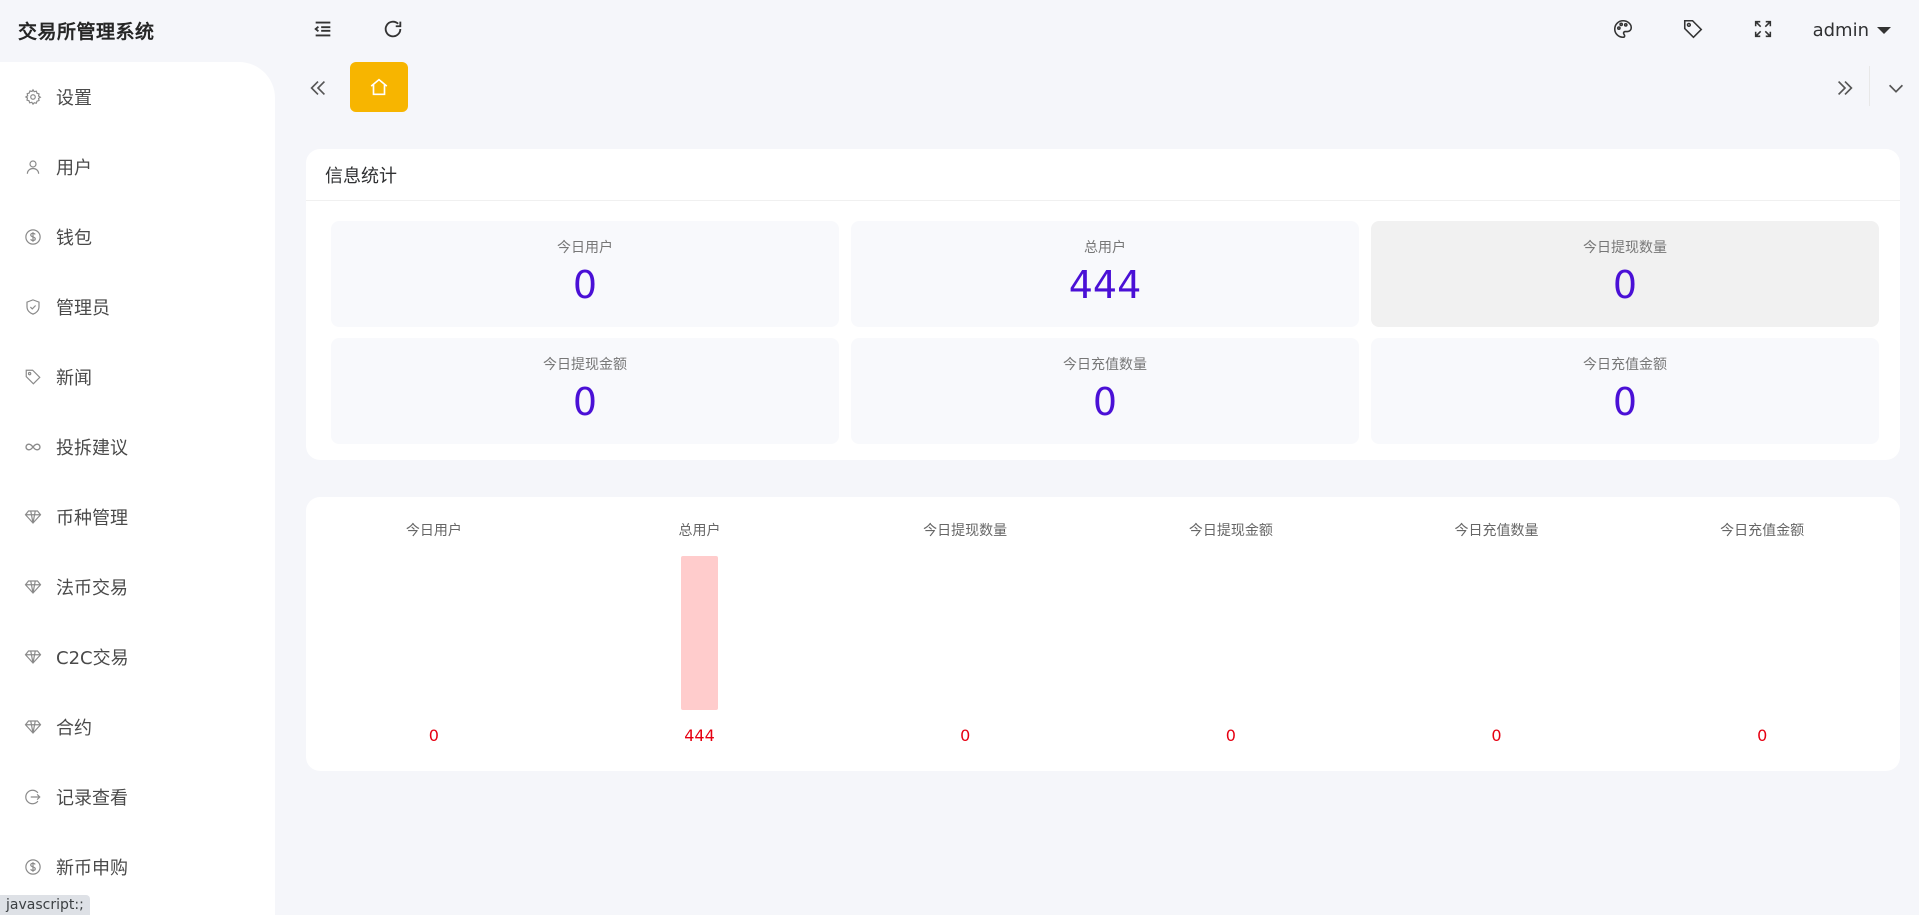 The image size is (1919, 915). What do you see at coordinates (33, 167) in the screenshot?
I see `user-icon` at bounding box center [33, 167].